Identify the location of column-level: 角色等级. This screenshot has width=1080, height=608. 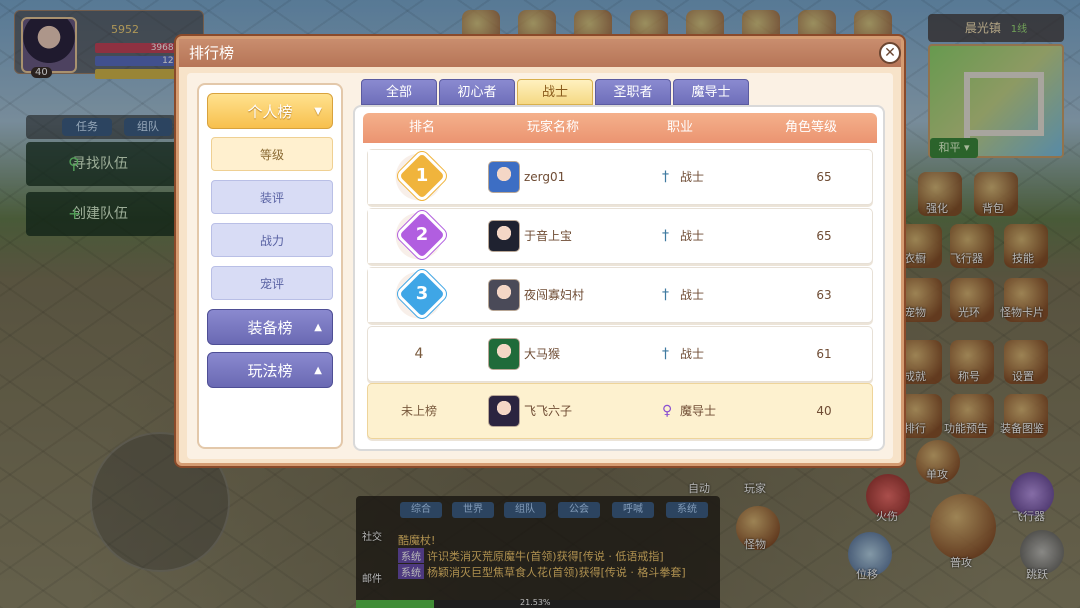
(811, 127).